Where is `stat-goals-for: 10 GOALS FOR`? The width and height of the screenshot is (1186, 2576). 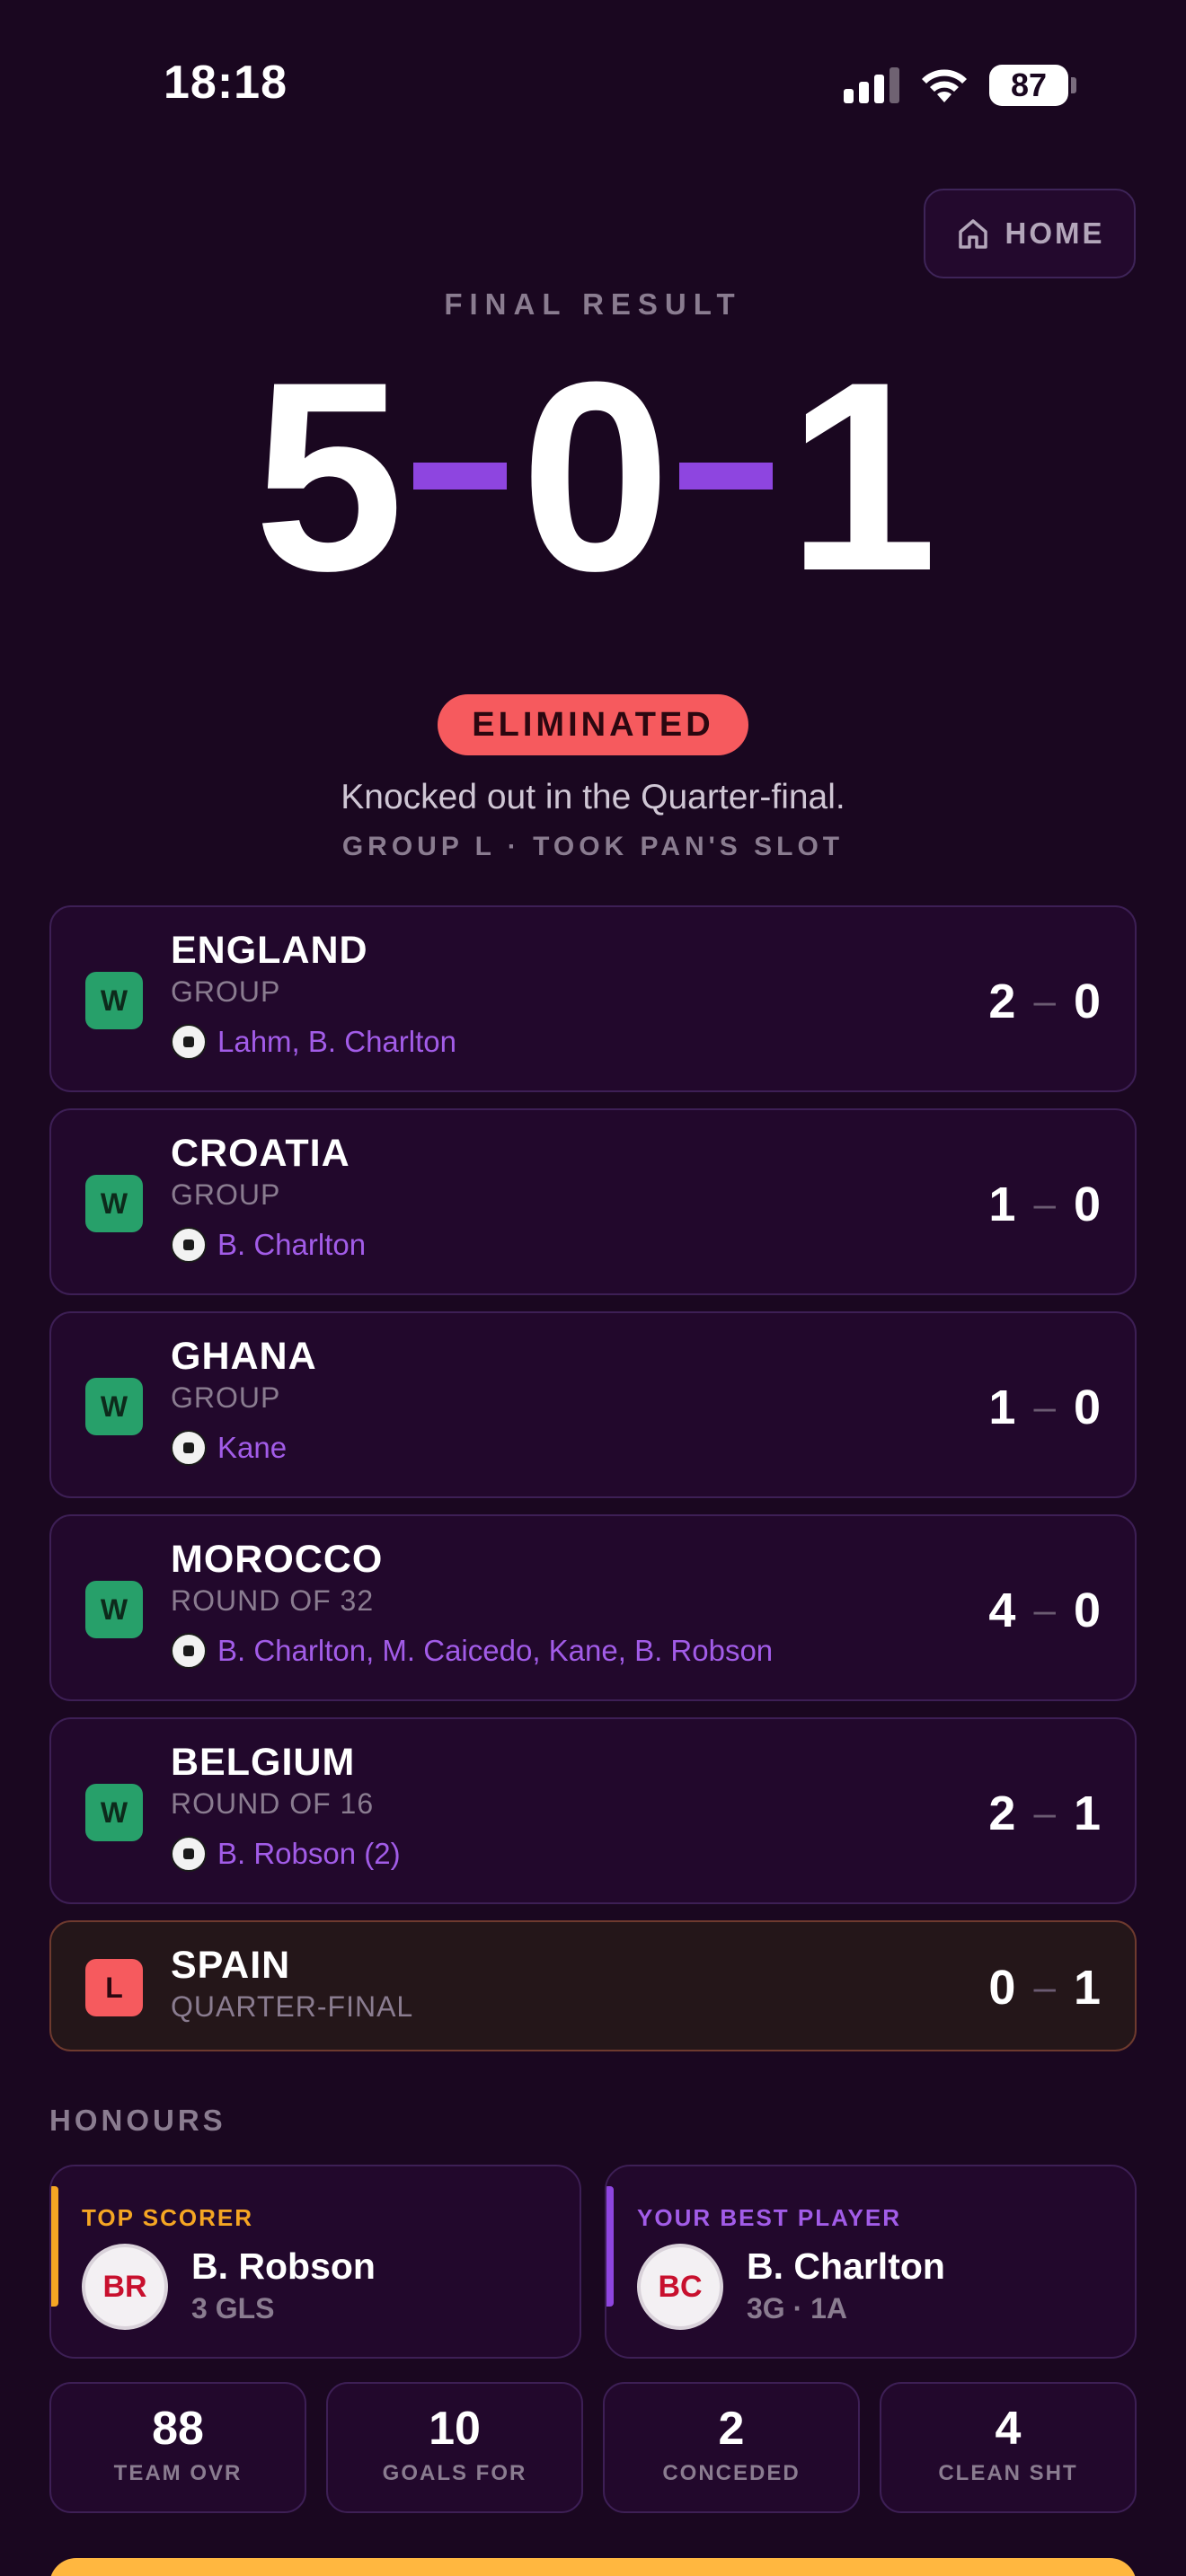
stat-goals-for: 10 GOALS FOR is located at coordinates (454, 2447).